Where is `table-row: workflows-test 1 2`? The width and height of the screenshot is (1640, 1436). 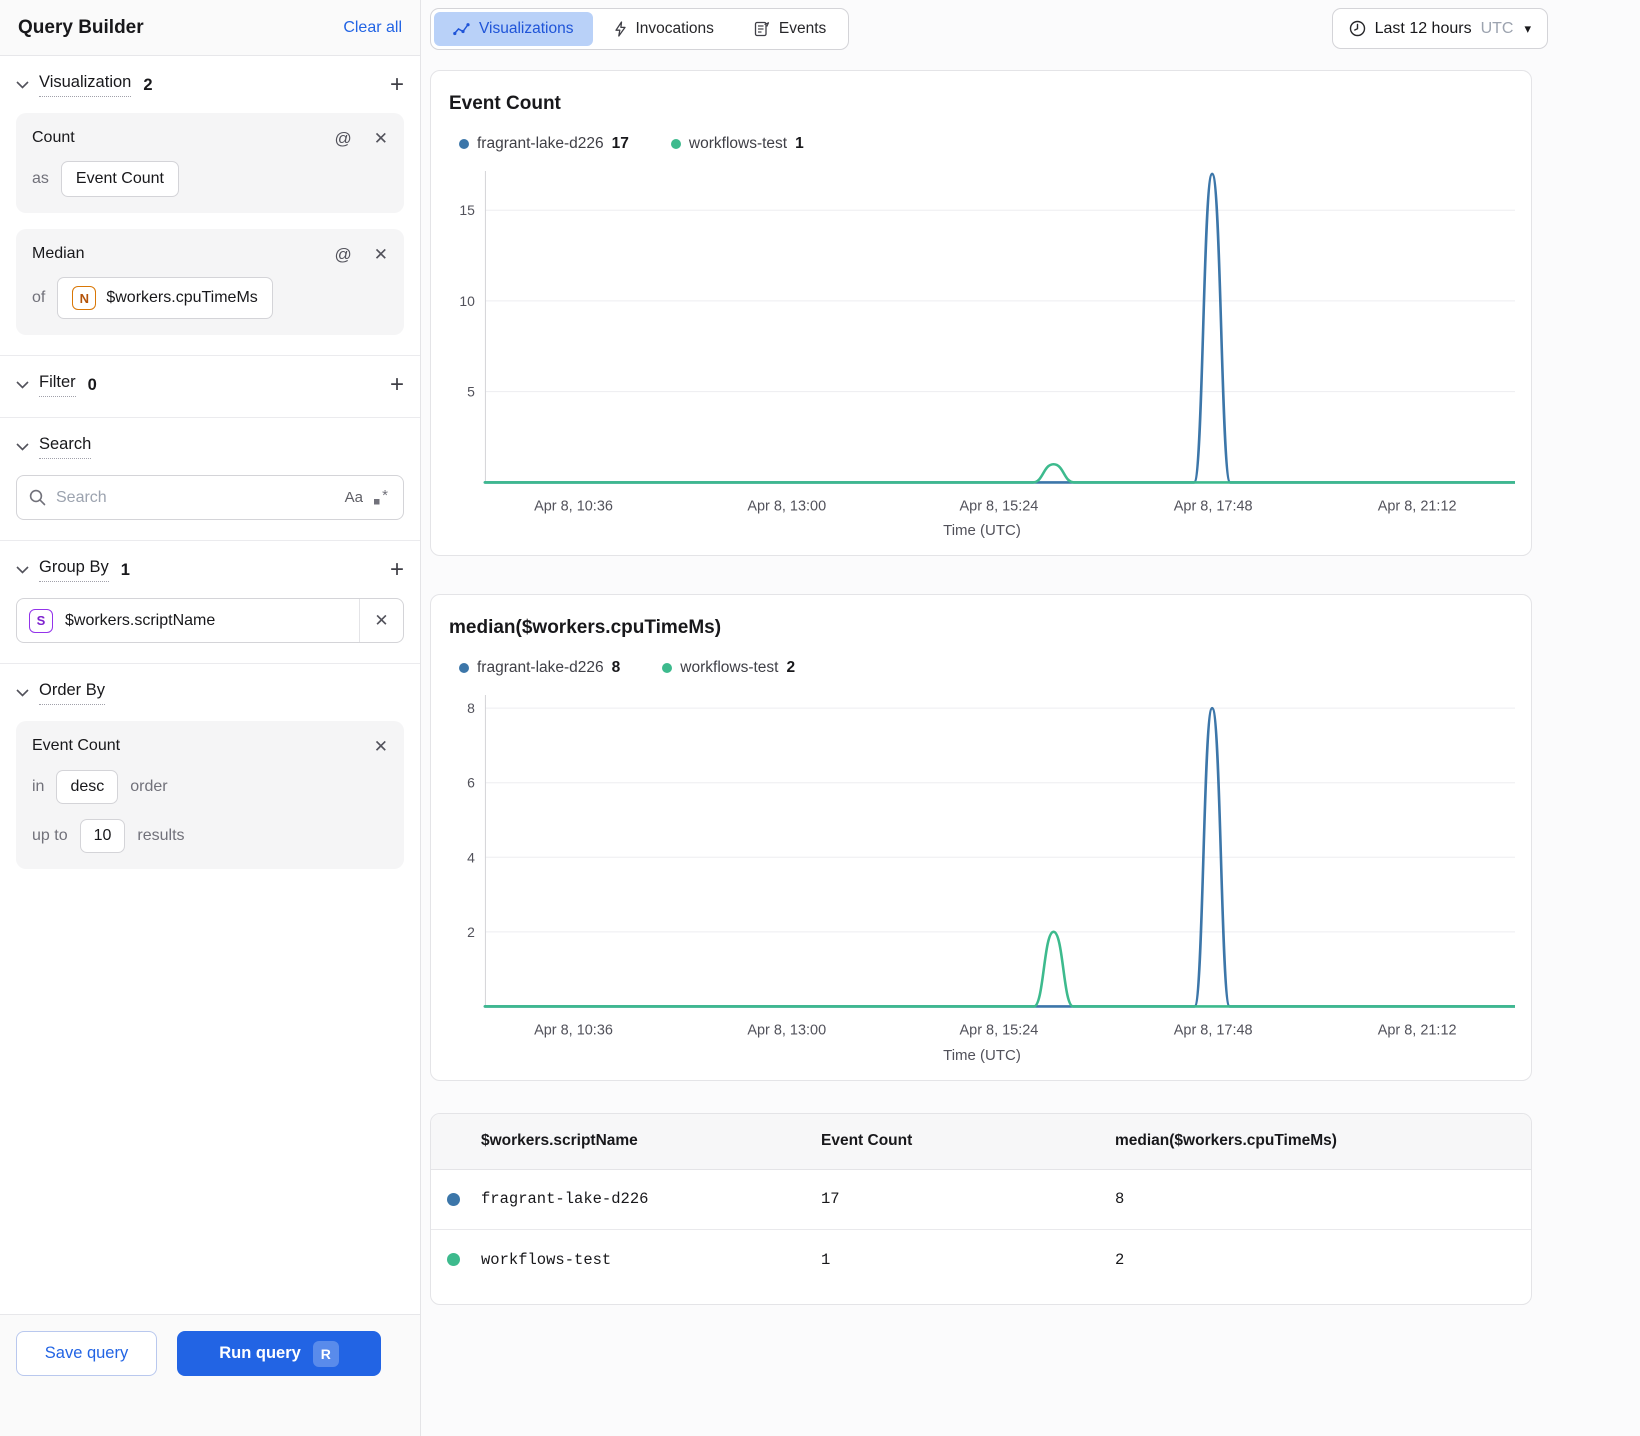
table-row: workflows-test 1 2 is located at coordinates (981, 1260).